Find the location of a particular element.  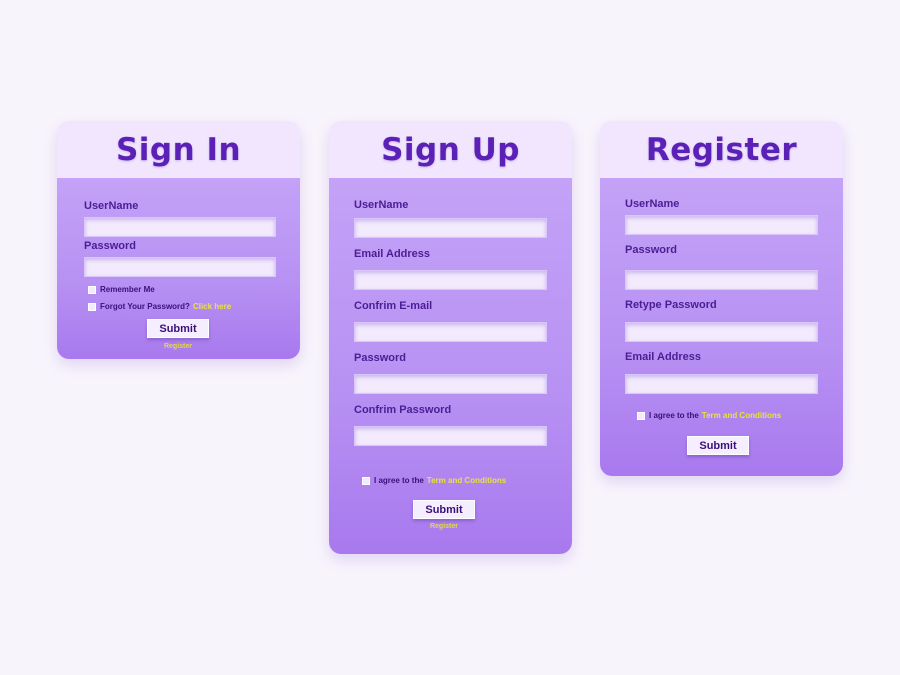

confirm-email-label: Confrim E-mail is located at coordinates (393, 306).